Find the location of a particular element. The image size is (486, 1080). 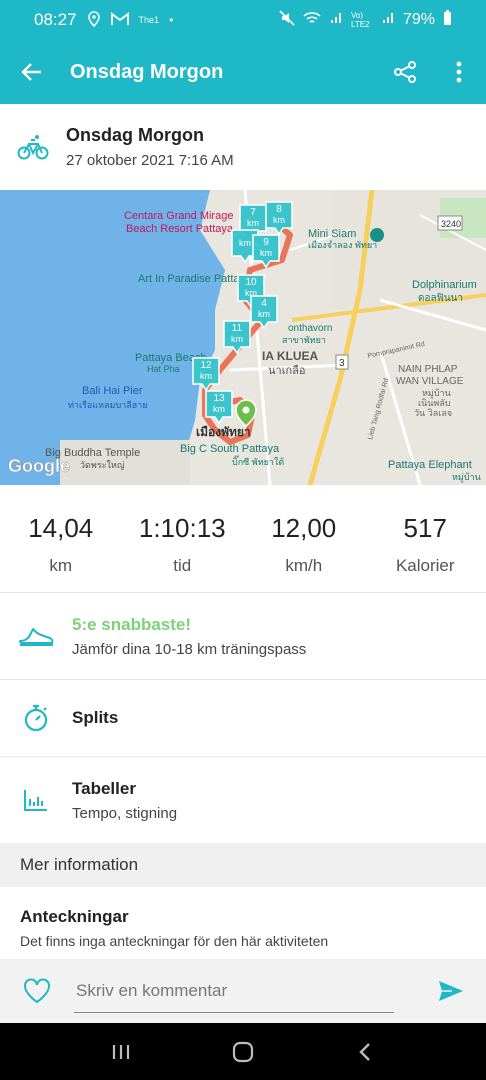

km-marker-8: 8 km is located at coordinates (279, 218).